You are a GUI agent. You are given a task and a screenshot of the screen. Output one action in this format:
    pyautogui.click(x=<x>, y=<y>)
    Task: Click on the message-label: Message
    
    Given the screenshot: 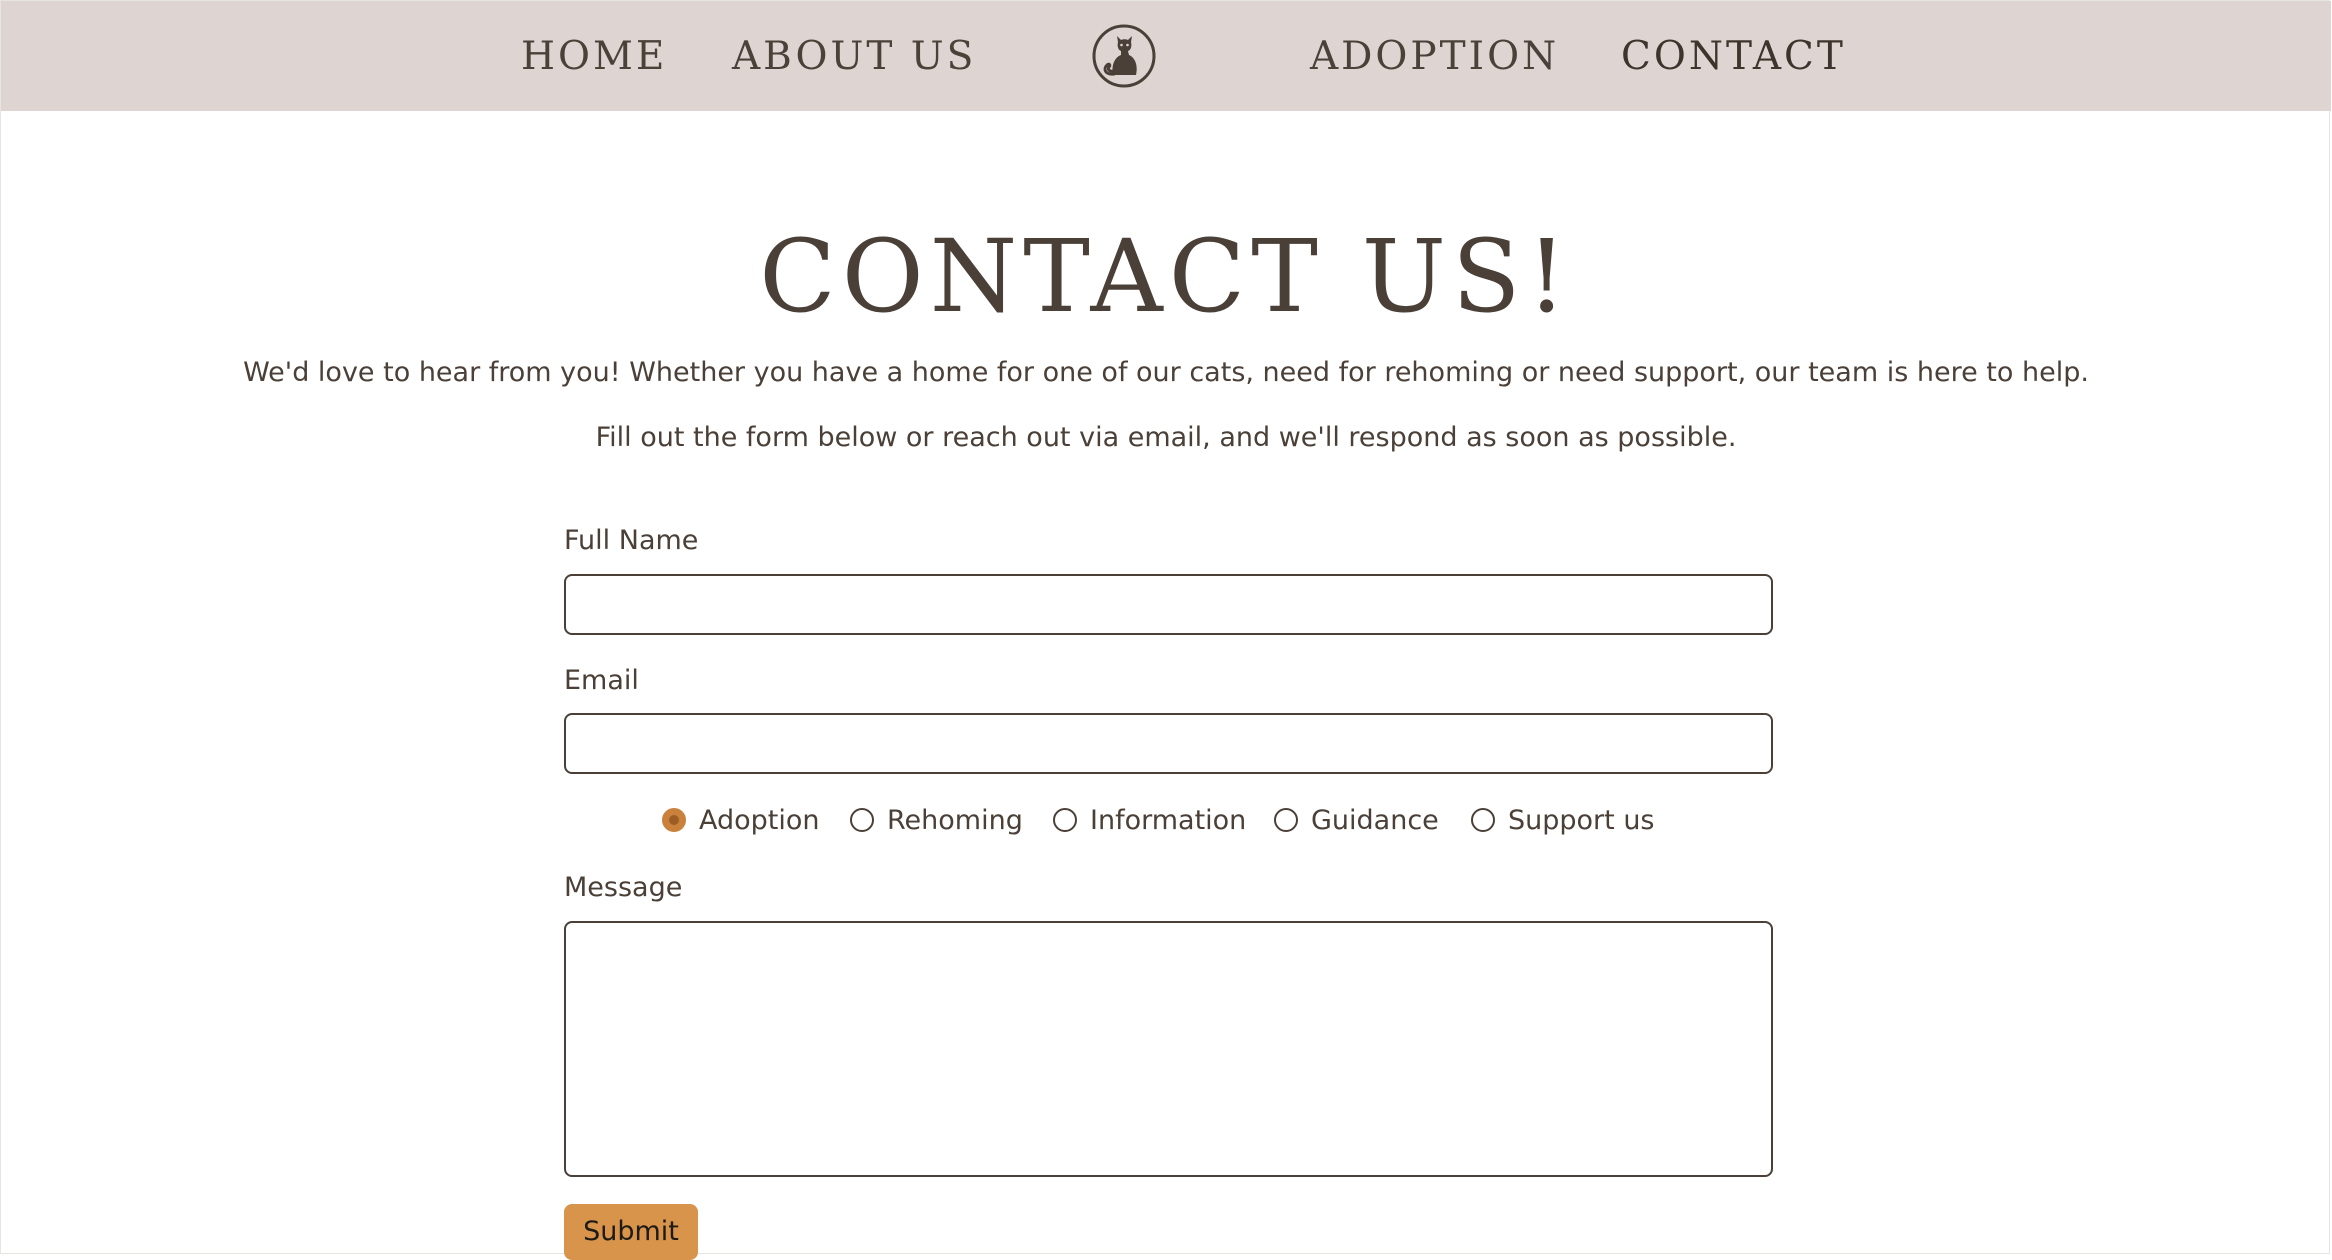 What is the action you would take?
    pyautogui.click(x=623, y=887)
    